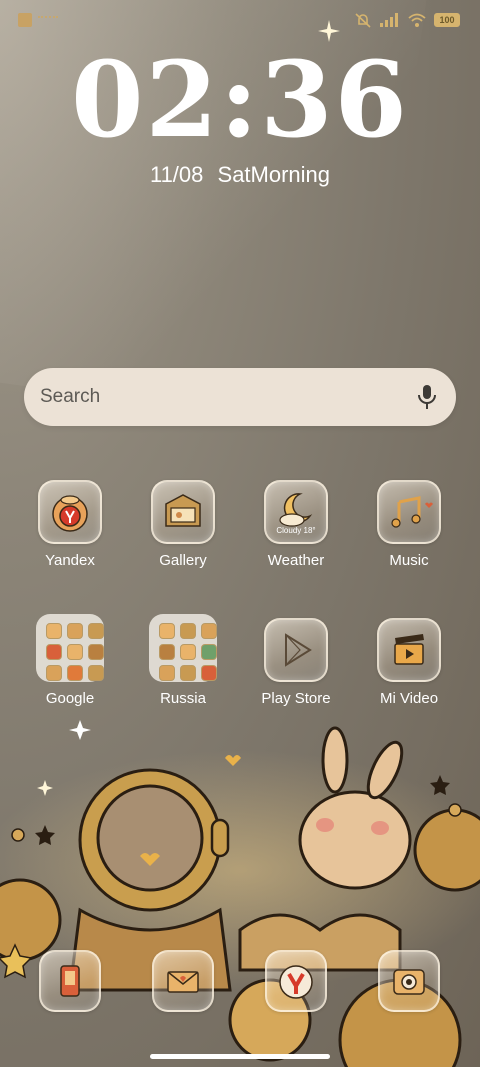 The image size is (480, 1067). I want to click on yandex-icon, so click(70, 512).